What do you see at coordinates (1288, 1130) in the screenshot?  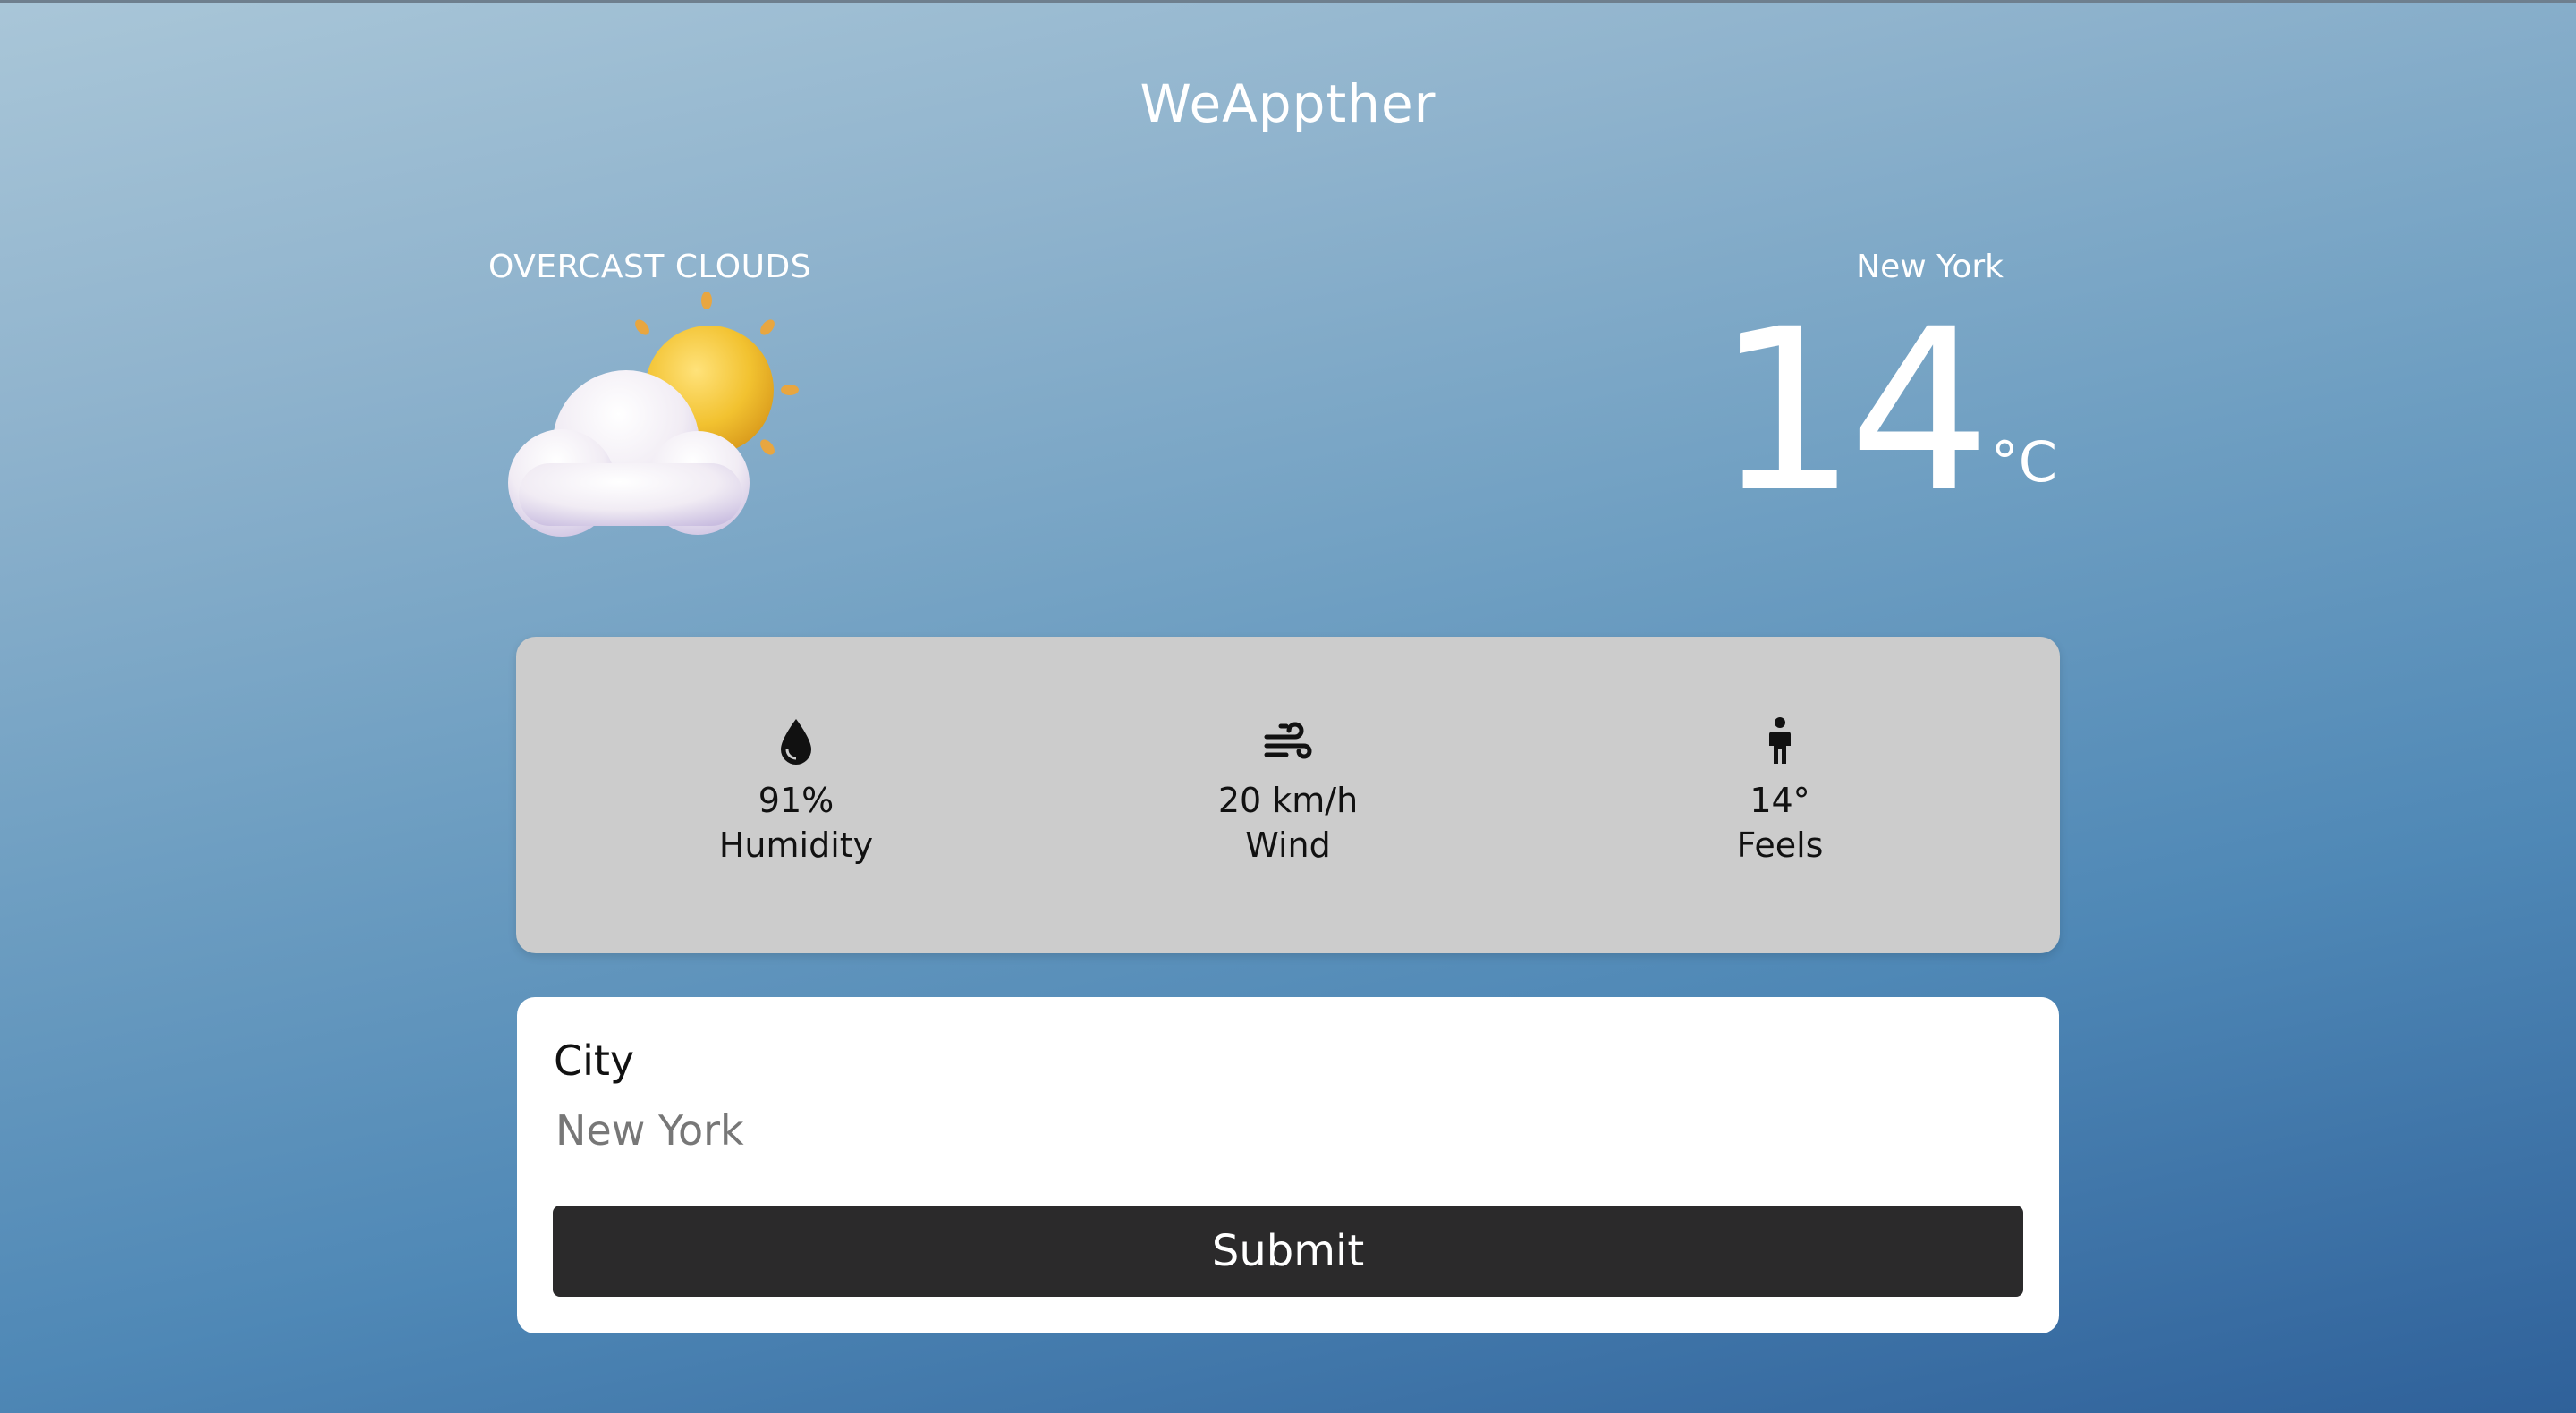 I see `city-input` at bounding box center [1288, 1130].